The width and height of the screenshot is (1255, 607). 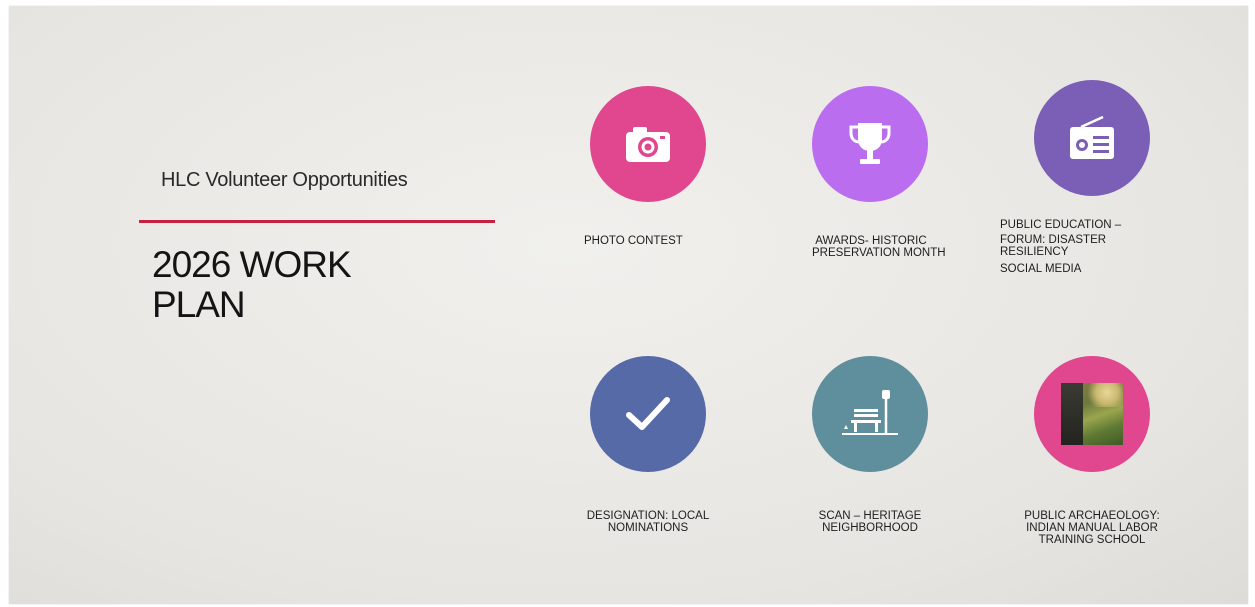 I want to click on photo-contest-label: PHOTO CONTEST, so click(x=633, y=241).